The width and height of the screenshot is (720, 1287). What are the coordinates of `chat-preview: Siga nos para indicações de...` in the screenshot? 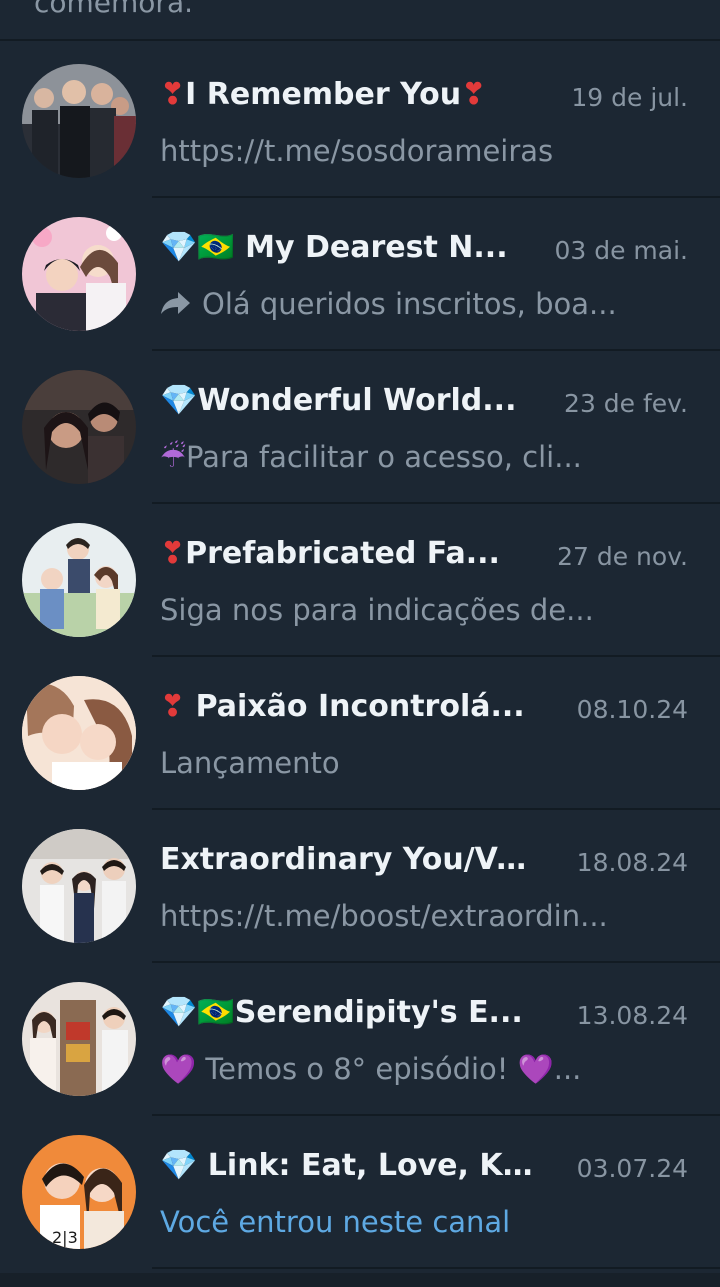 It's located at (377, 610).